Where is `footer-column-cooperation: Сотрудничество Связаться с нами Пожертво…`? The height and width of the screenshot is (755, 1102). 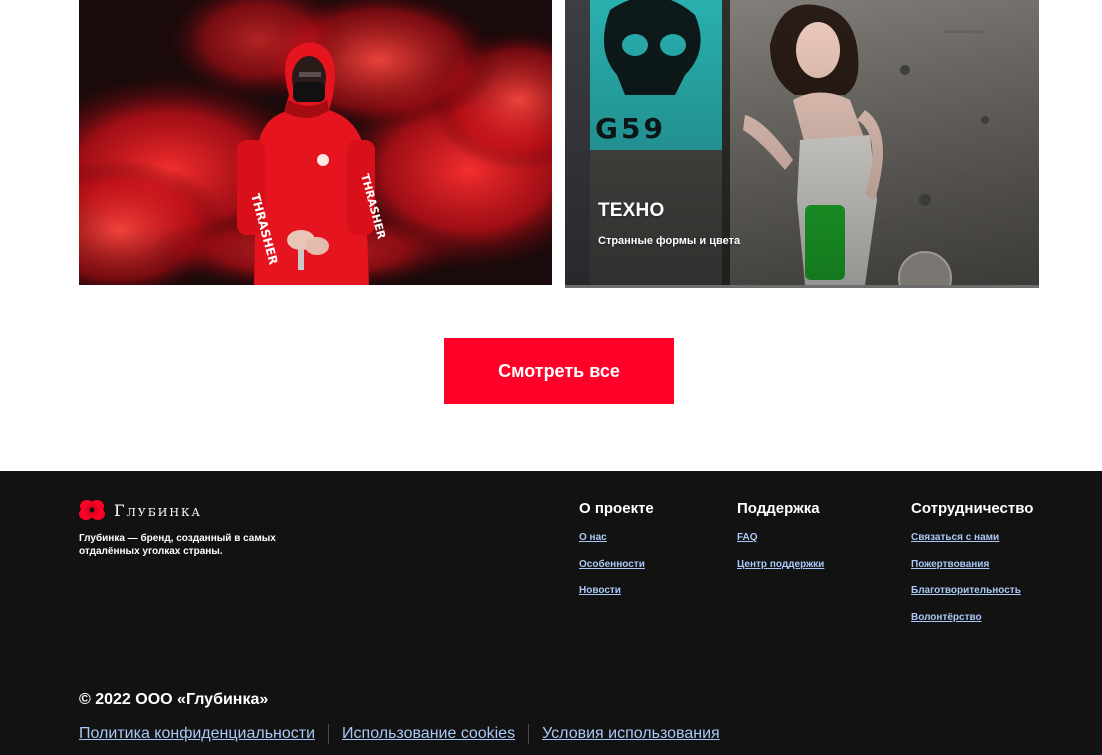 footer-column-cooperation: Сотрудничество Связаться с нами Пожертво… is located at coordinates (972, 568).